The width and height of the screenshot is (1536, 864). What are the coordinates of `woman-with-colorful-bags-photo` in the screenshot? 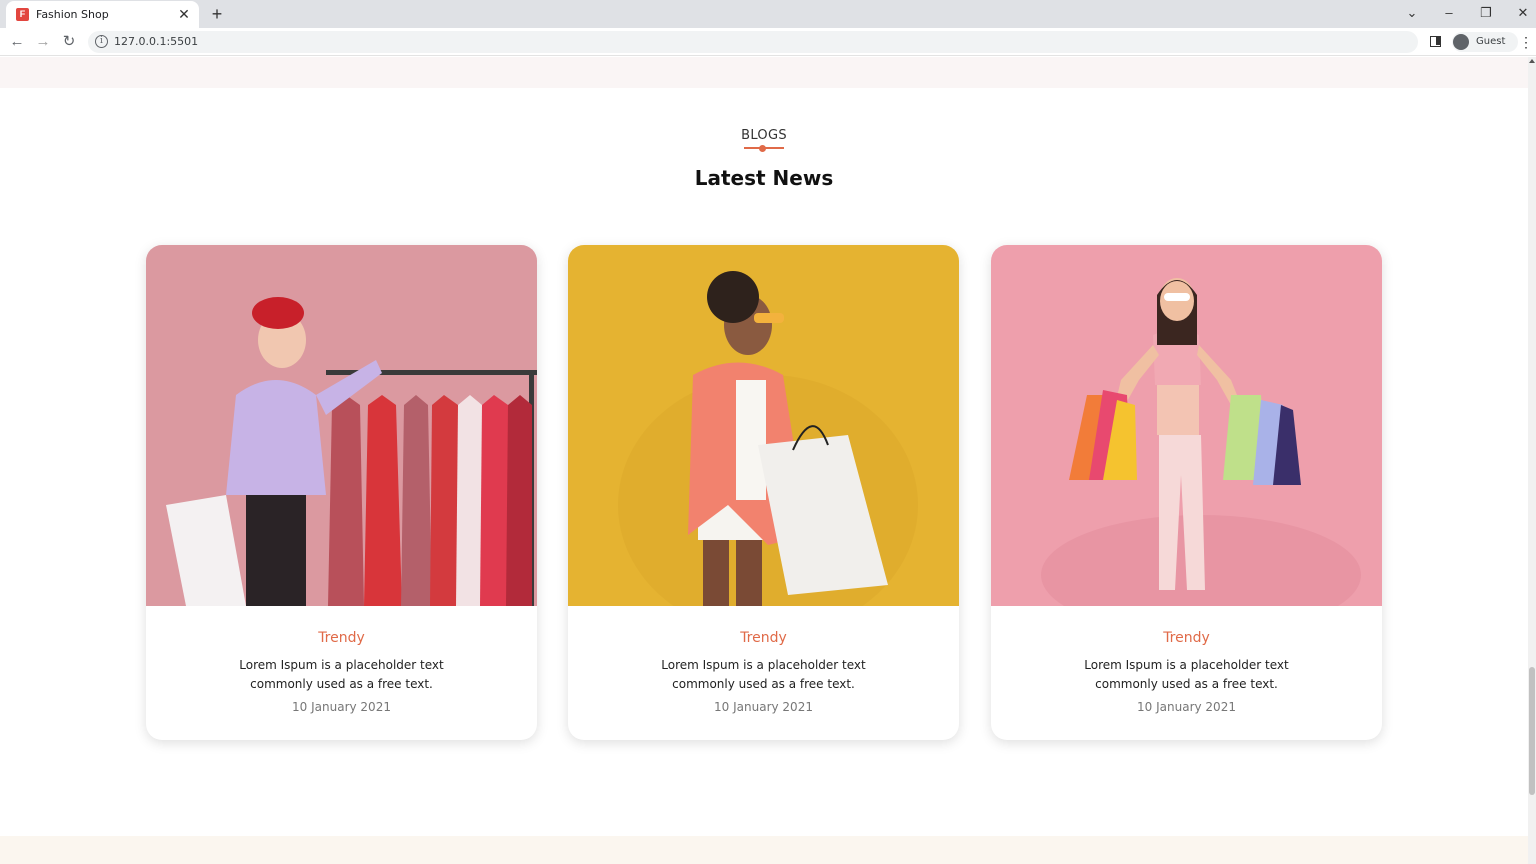 It's located at (1186, 425).